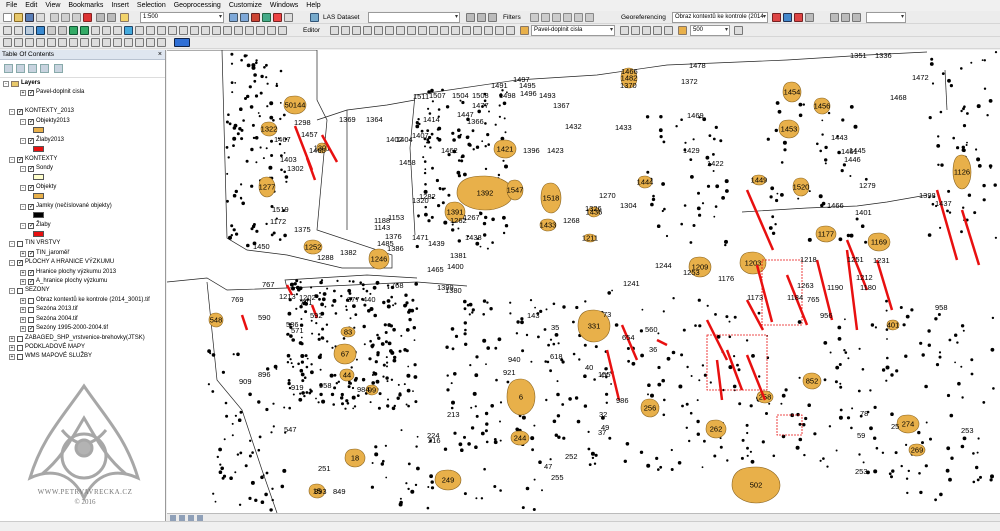 This screenshot has width=1000, height=531. I want to click on toc-layer-row: + Sezóna 2013.tif, so click(49, 309).